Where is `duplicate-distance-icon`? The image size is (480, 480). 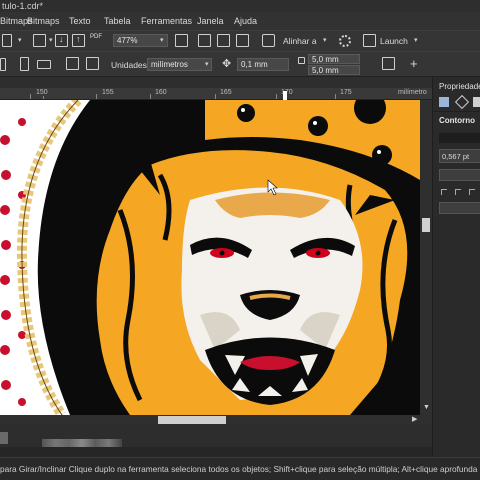 duplicate-distance-icon is located at coordinates (301, 60).